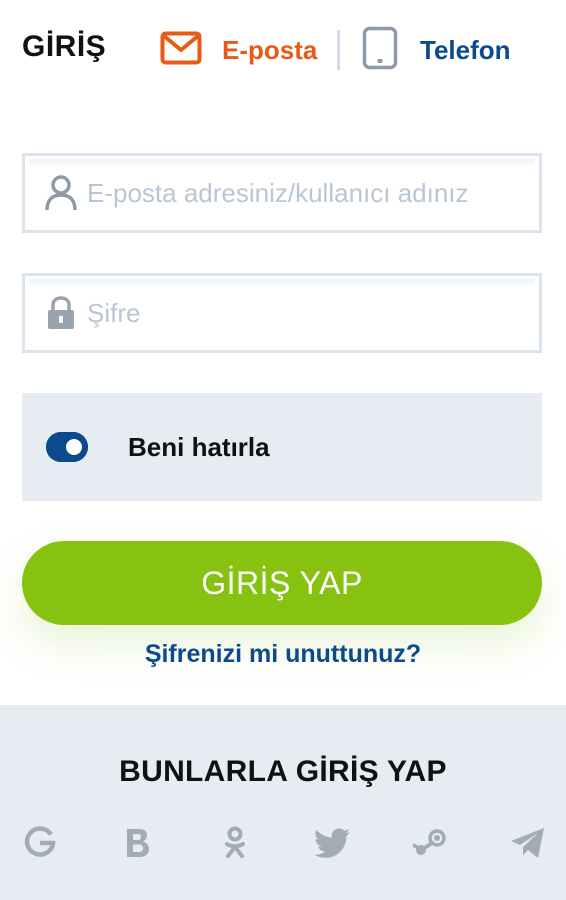  What do you see at coordinates (297, 313) in the screenshot?
I see `password-input` at bounding box center [297, 313].